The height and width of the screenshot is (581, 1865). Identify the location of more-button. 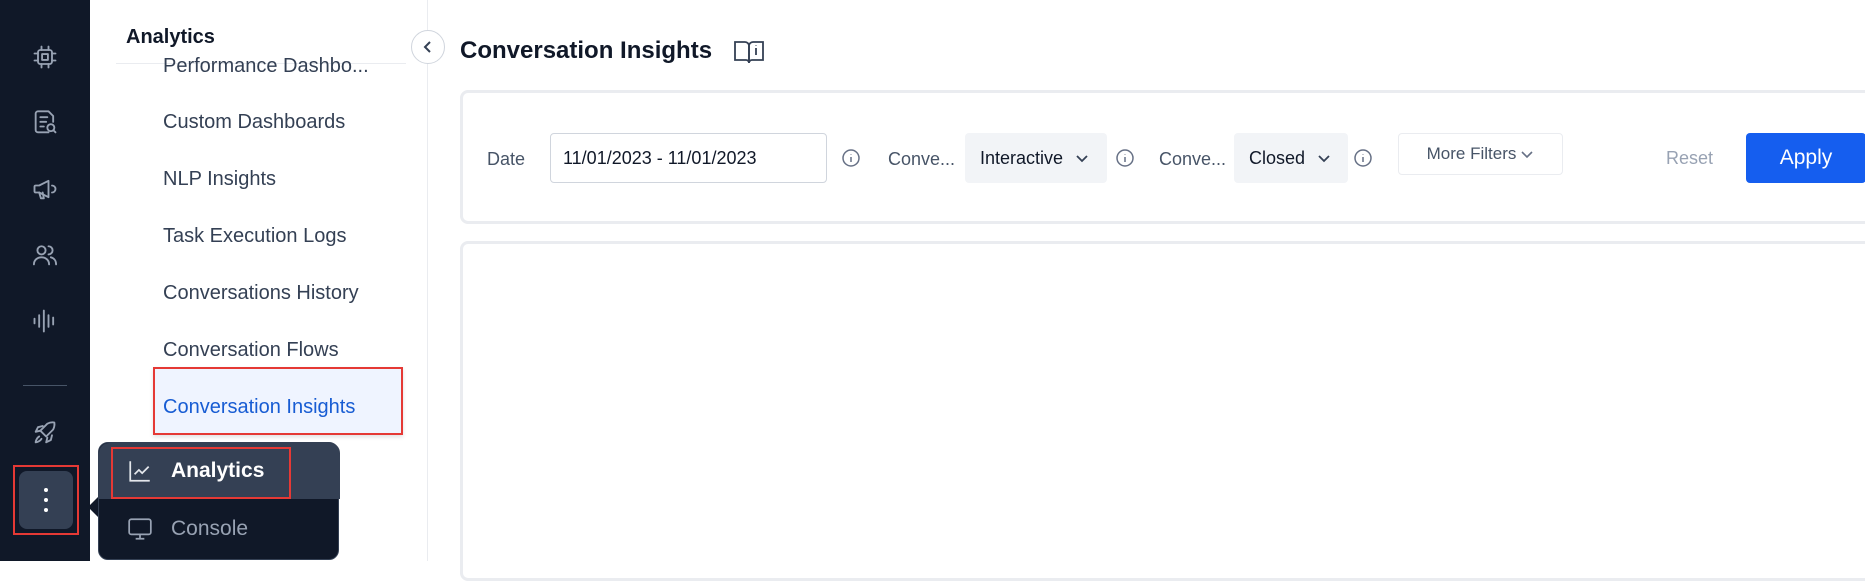
(46, 500).